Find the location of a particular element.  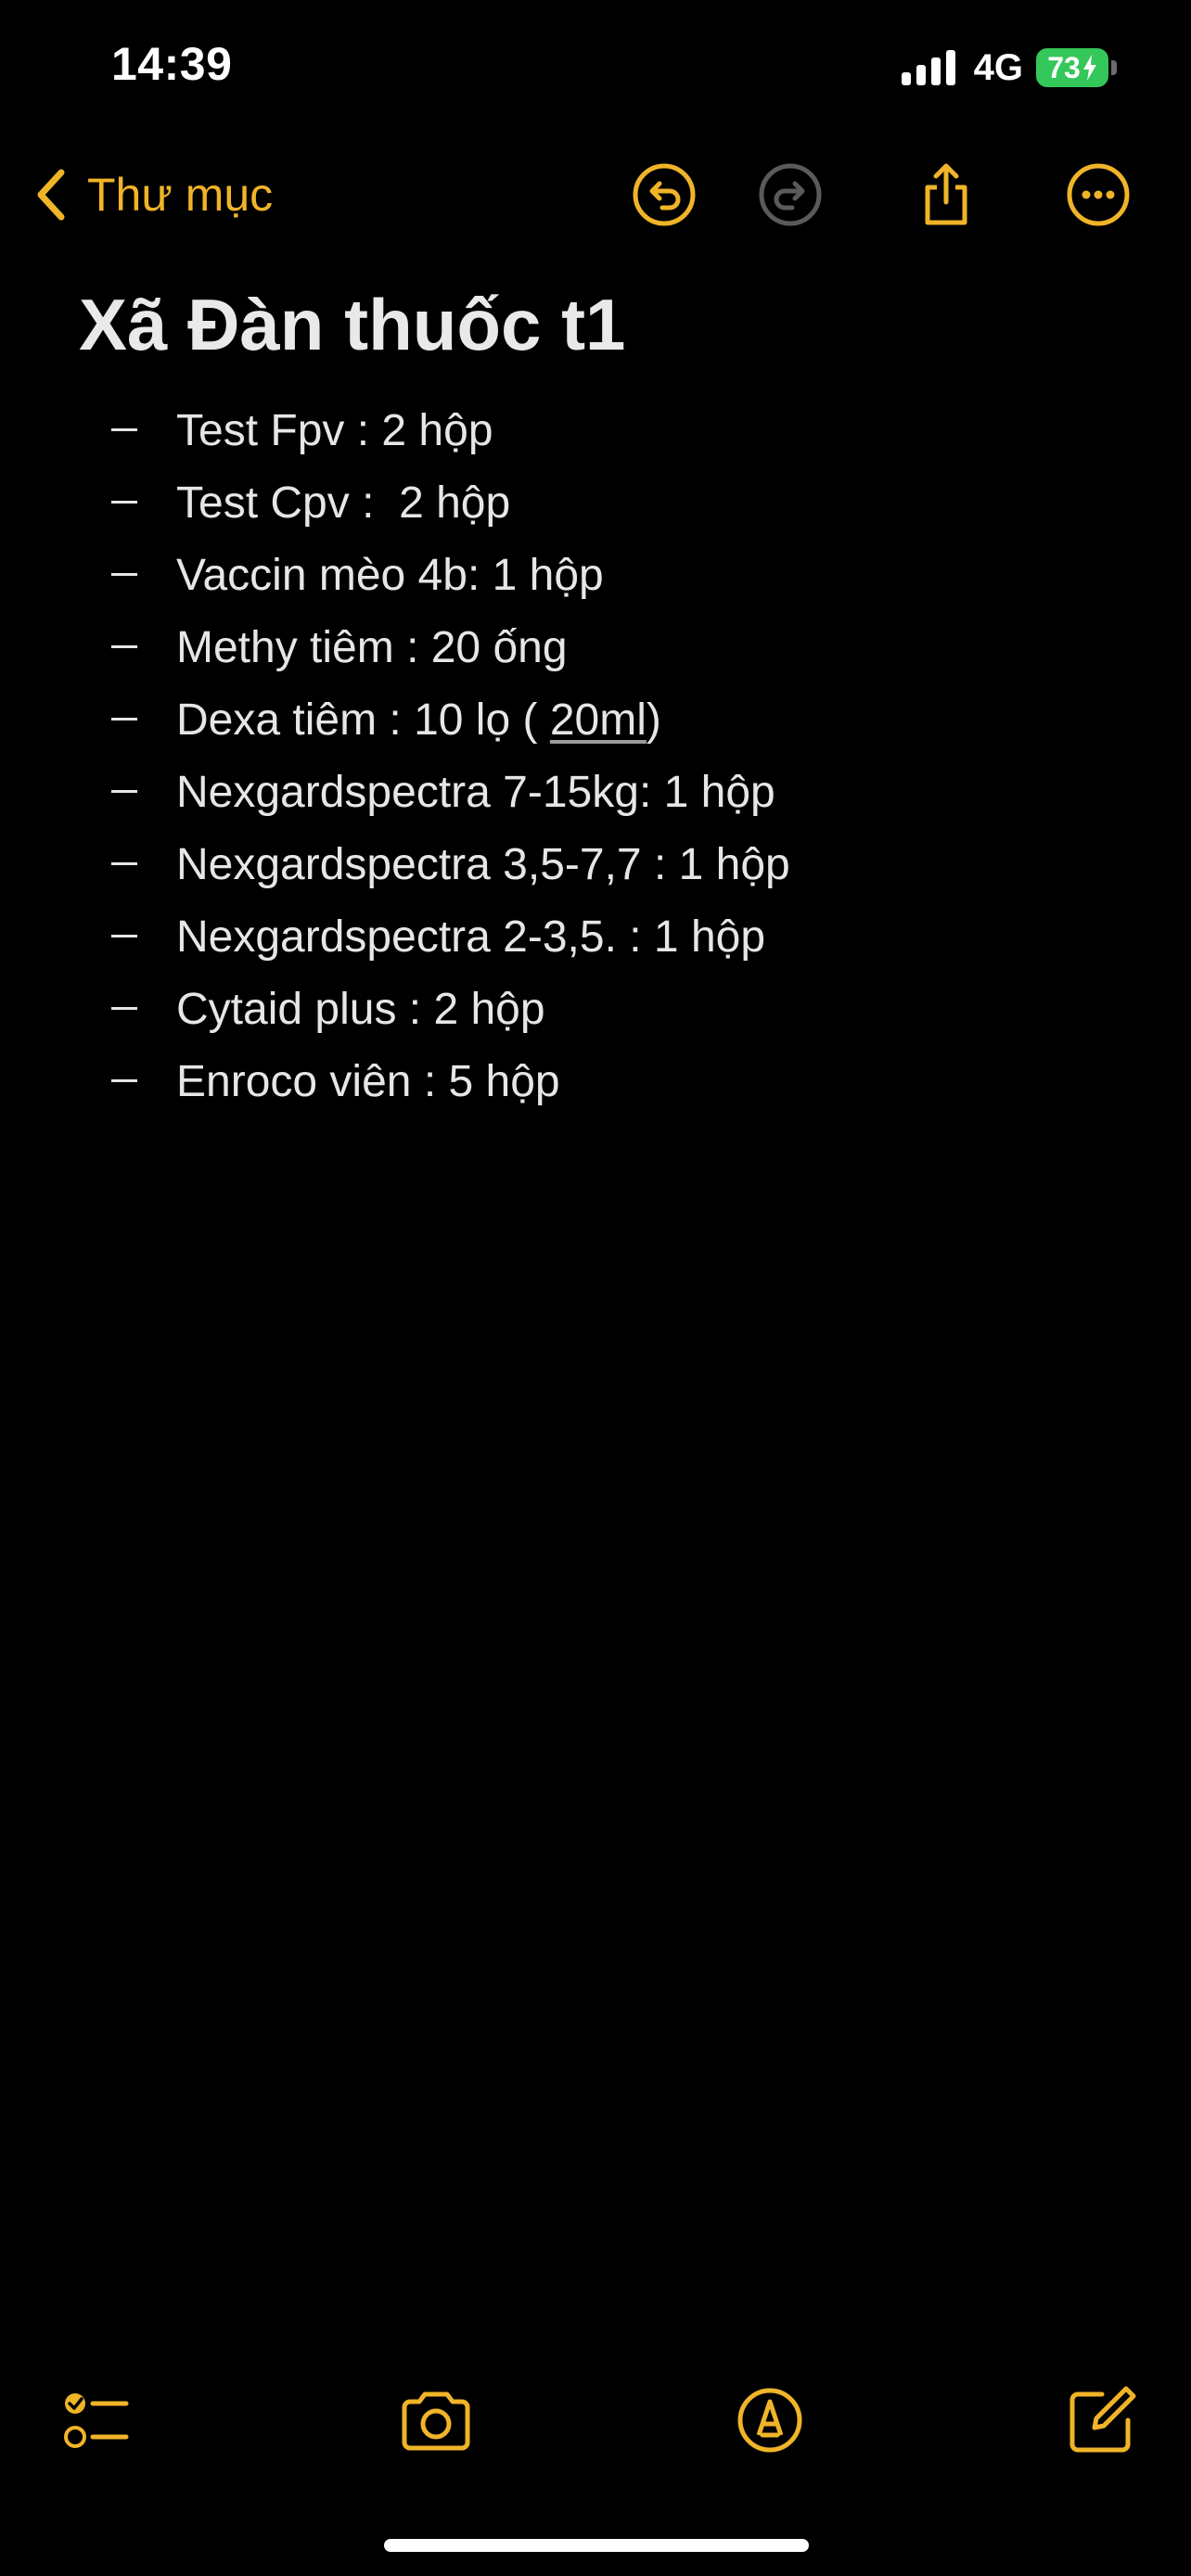

checklist-icon is located at coordinates (95, 2420).